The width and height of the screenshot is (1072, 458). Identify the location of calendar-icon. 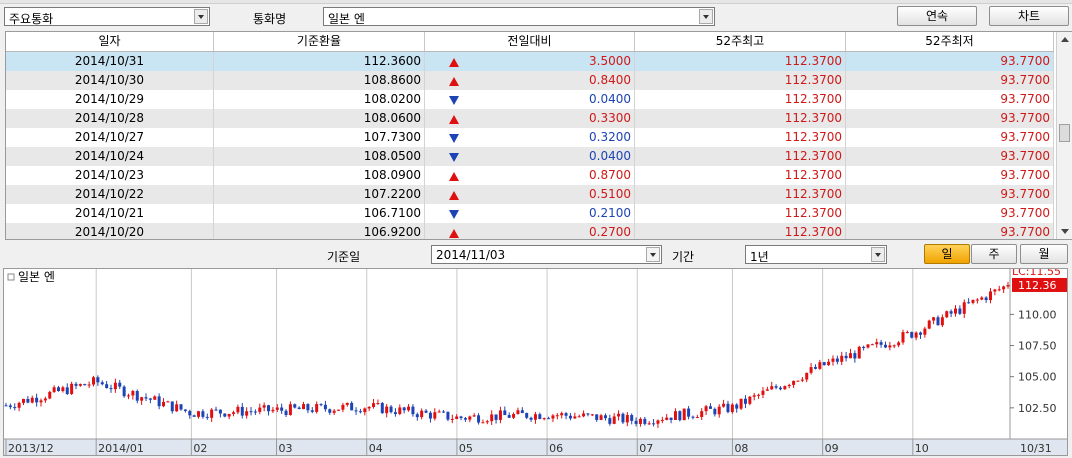
(653, 254).